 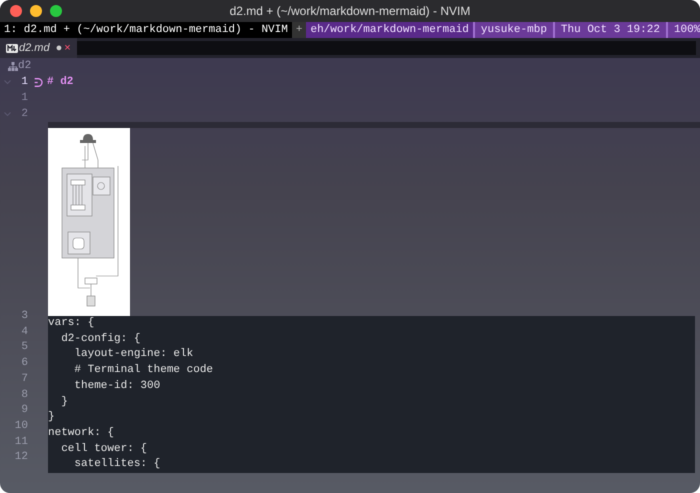 I want to click on hierarchy-icon, so click(x=13, y=66).